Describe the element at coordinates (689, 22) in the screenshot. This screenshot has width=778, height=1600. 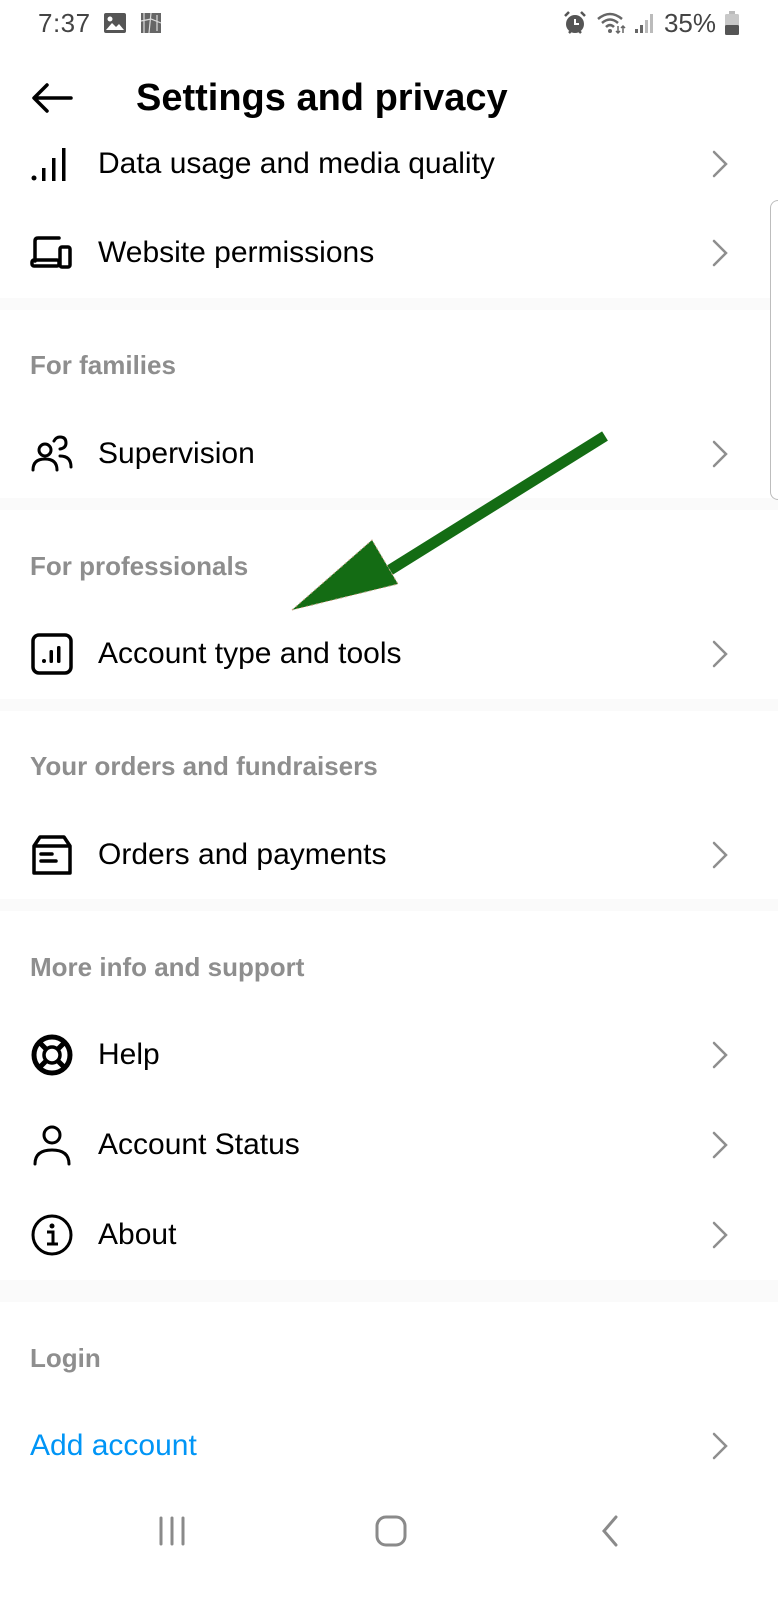
I see `battery-percent: 35%` at that location.